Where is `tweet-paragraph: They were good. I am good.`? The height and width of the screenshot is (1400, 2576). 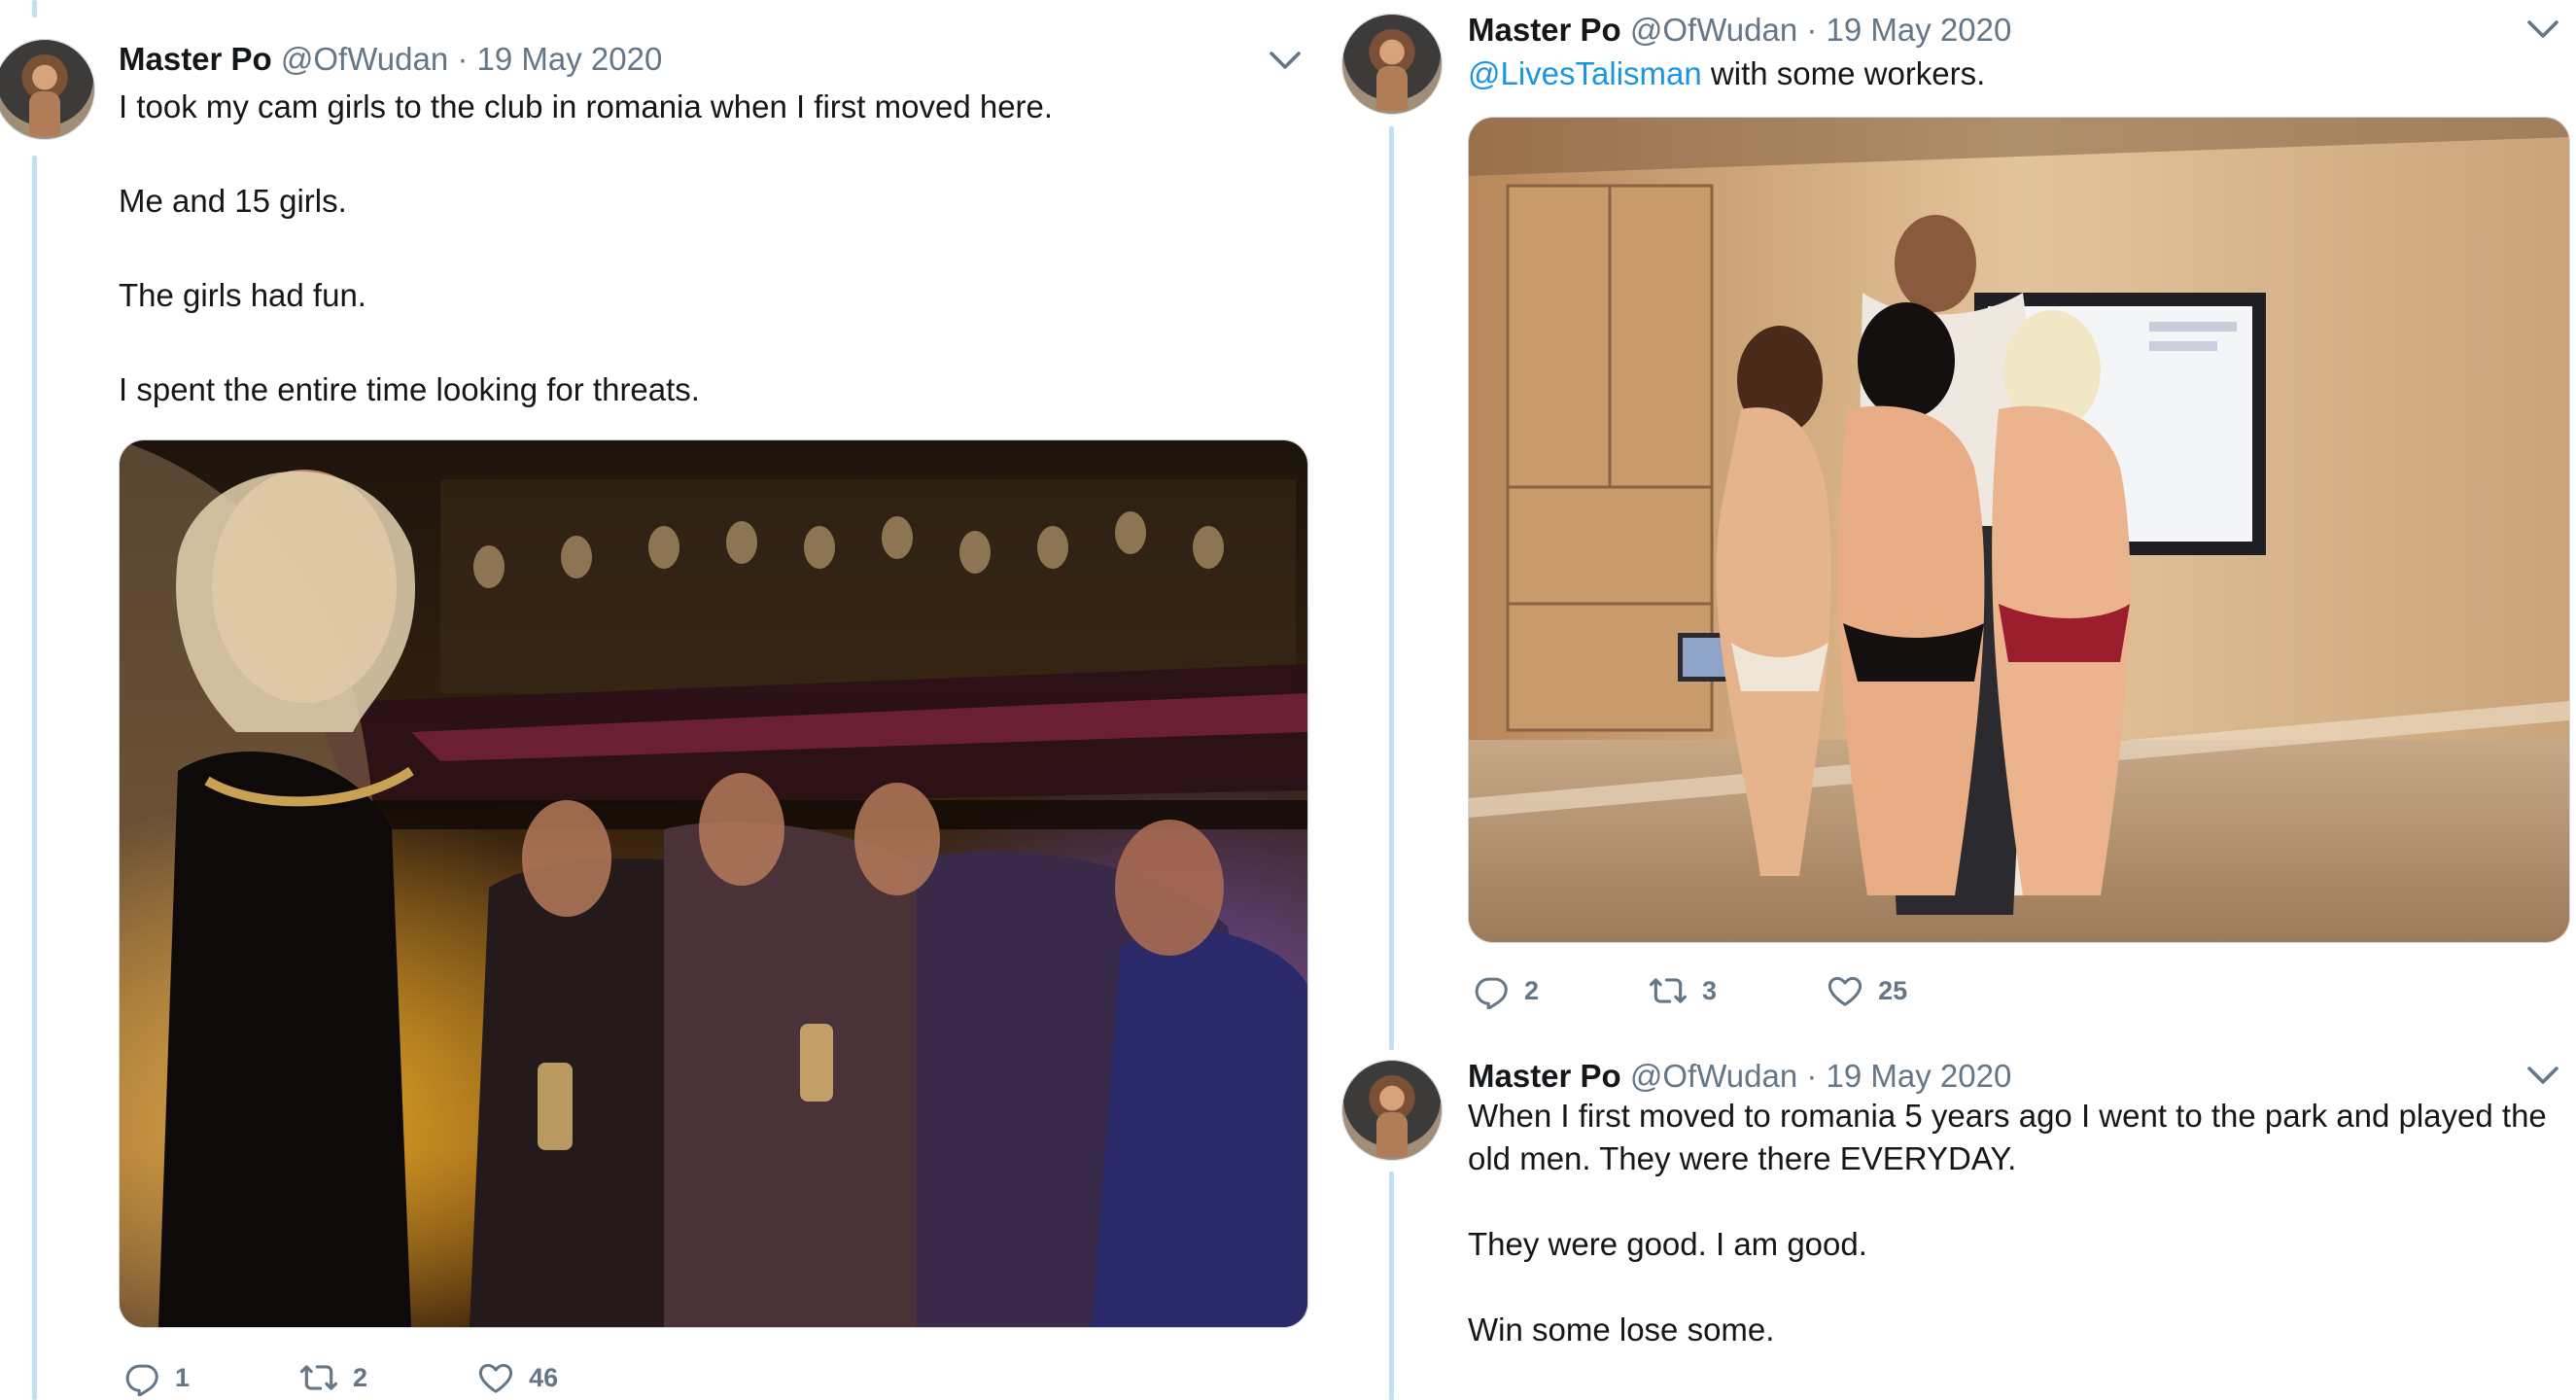 tweet-paragraph: They were good. I am good. is located at coordinates (1668, 1244).